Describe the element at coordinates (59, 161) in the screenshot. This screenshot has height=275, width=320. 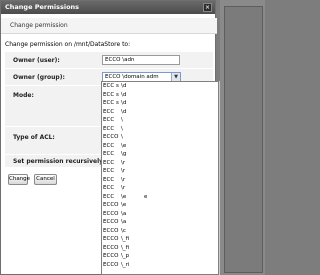
I see `recursive-label: Set permission recursively:` at that location.